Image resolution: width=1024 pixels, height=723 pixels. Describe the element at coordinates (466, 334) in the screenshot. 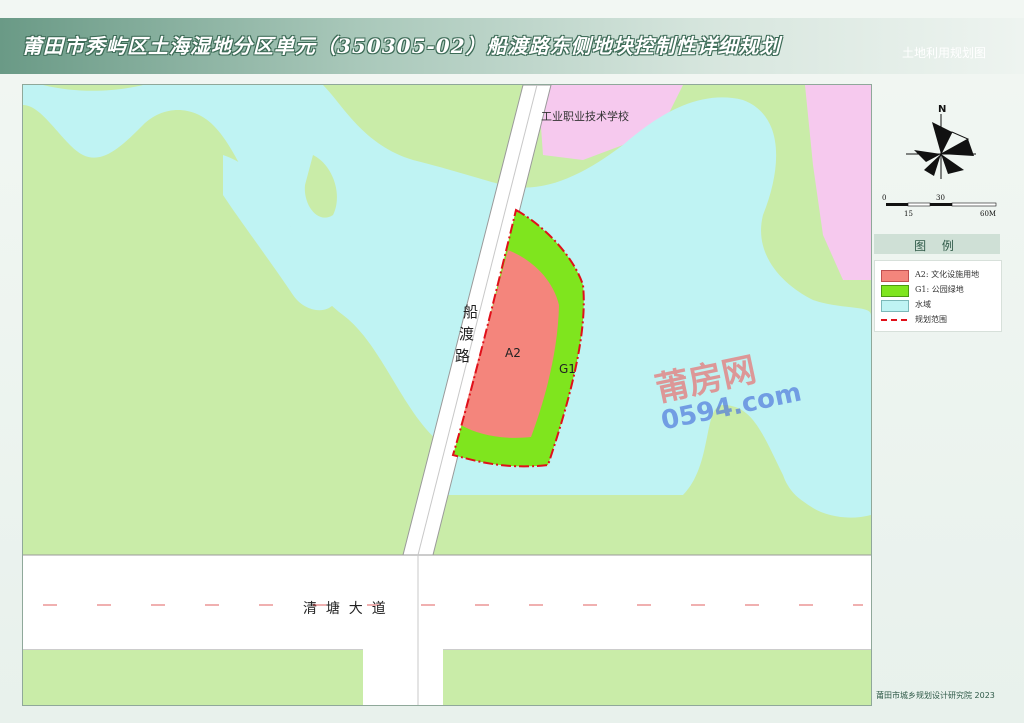

I see `road-label-char-2: 渡` at that location.